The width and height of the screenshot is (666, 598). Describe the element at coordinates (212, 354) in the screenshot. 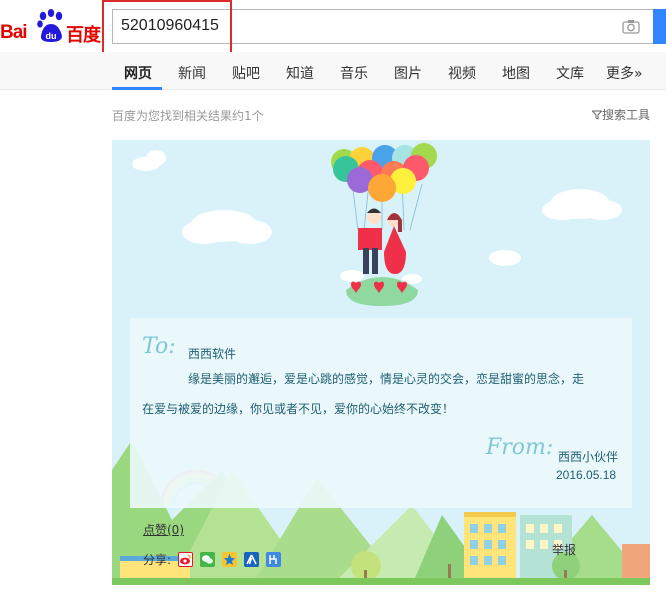

I see `letter-recipient: 西西软件` at that location.